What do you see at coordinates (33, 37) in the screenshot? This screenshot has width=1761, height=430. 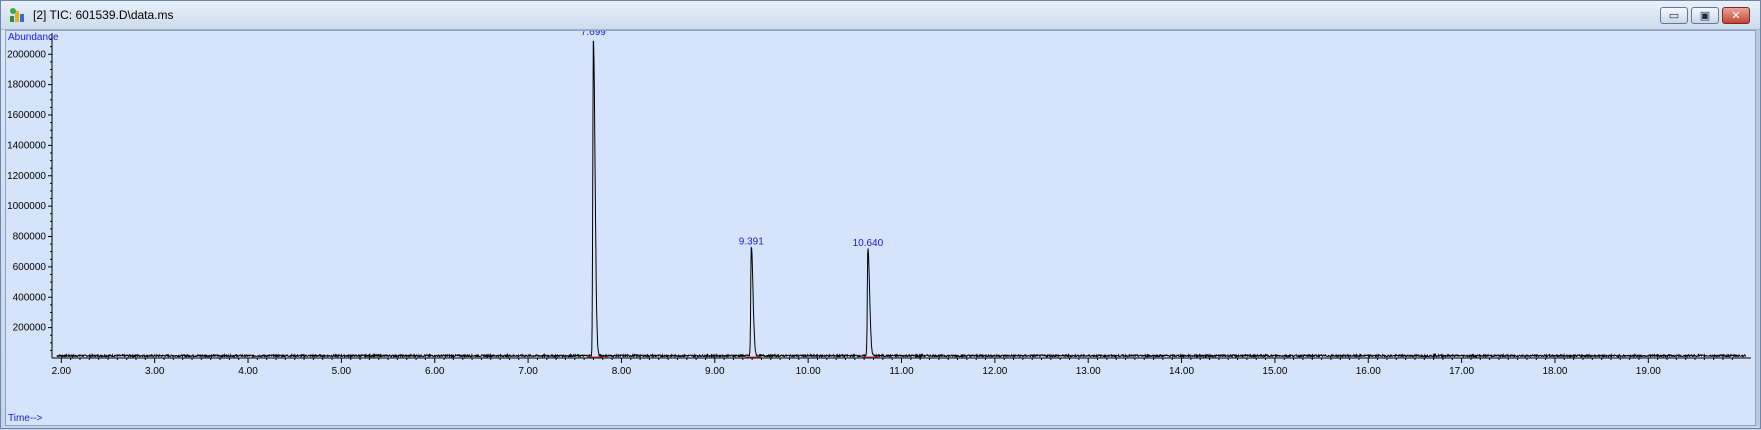 I see `y-axis-label: Abundance` at bounding box center [33, 37].